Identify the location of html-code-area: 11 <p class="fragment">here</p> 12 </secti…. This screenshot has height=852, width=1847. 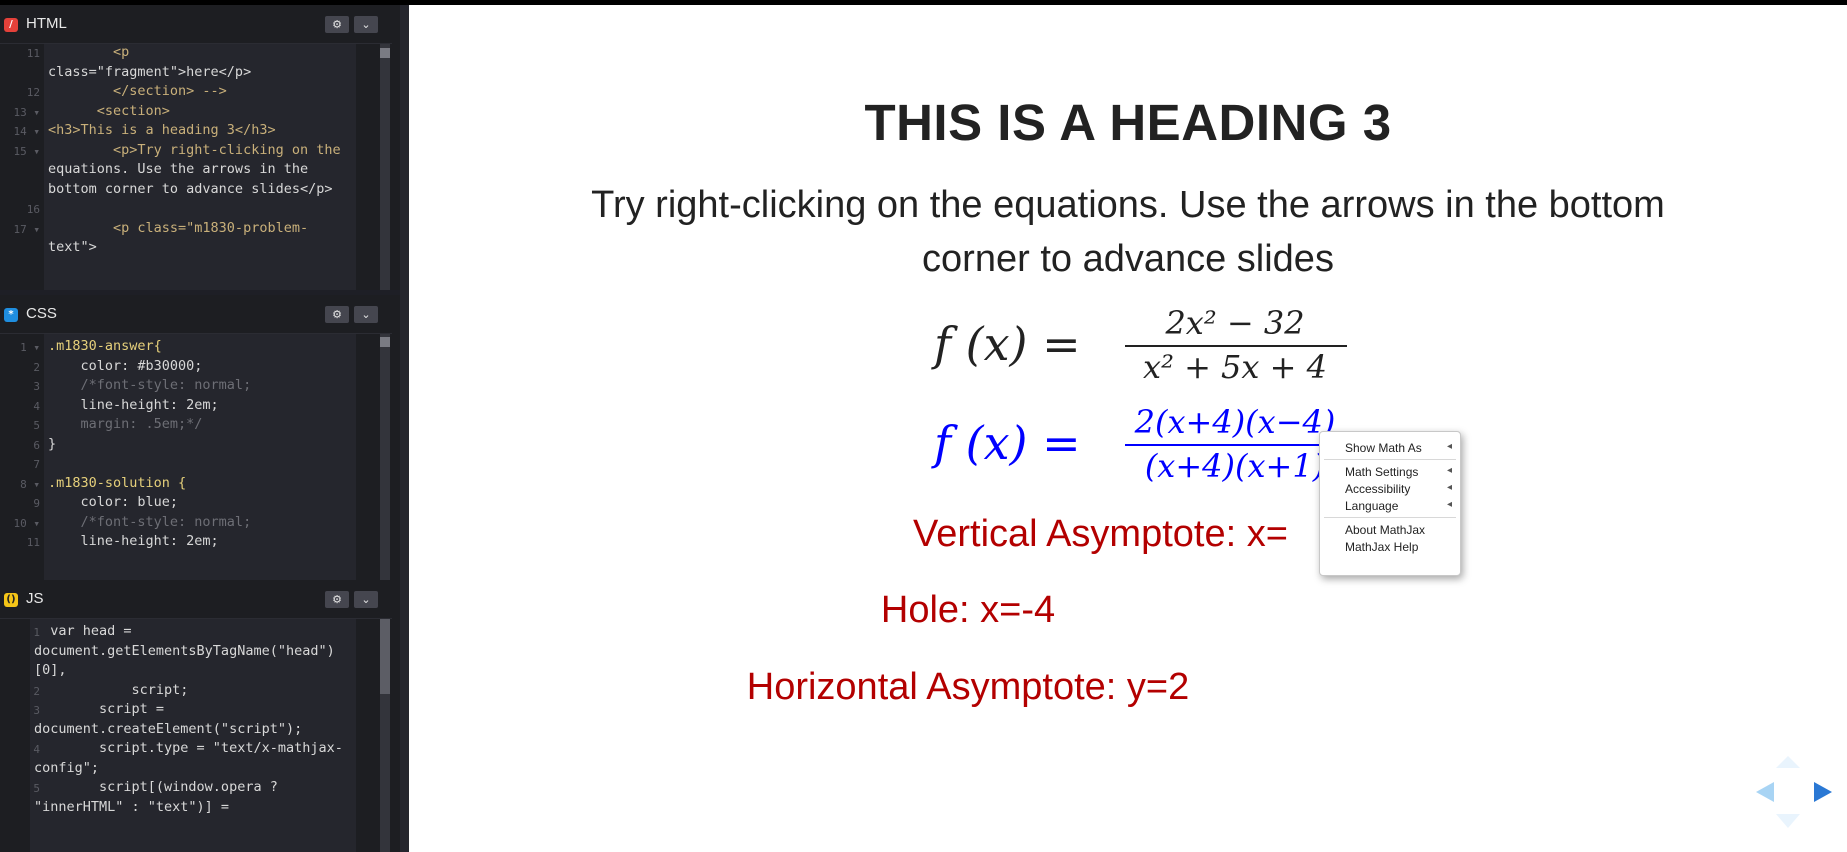
(200, 167).